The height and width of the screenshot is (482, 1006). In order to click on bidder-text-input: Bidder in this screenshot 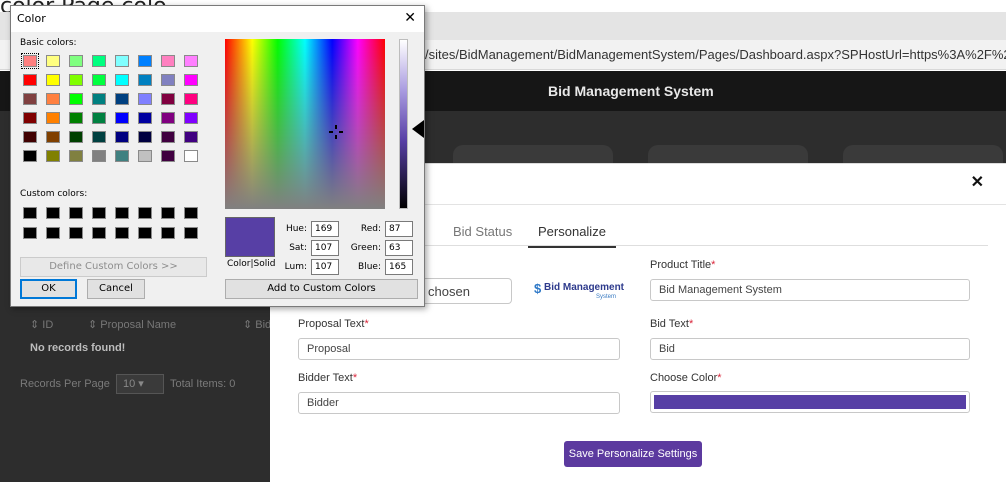, I will do `click(459, 403)`.